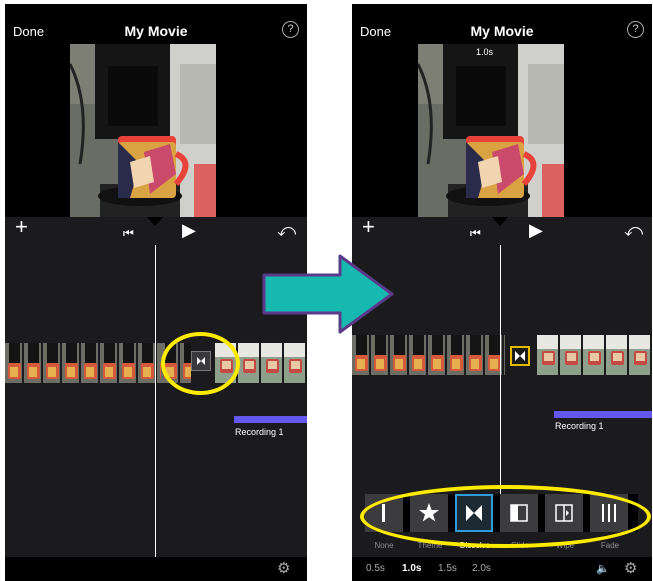  Describe the element at coordinates (603, 568) in the screenshot. I see `speaker-mute-icon: 🔈` at that location.